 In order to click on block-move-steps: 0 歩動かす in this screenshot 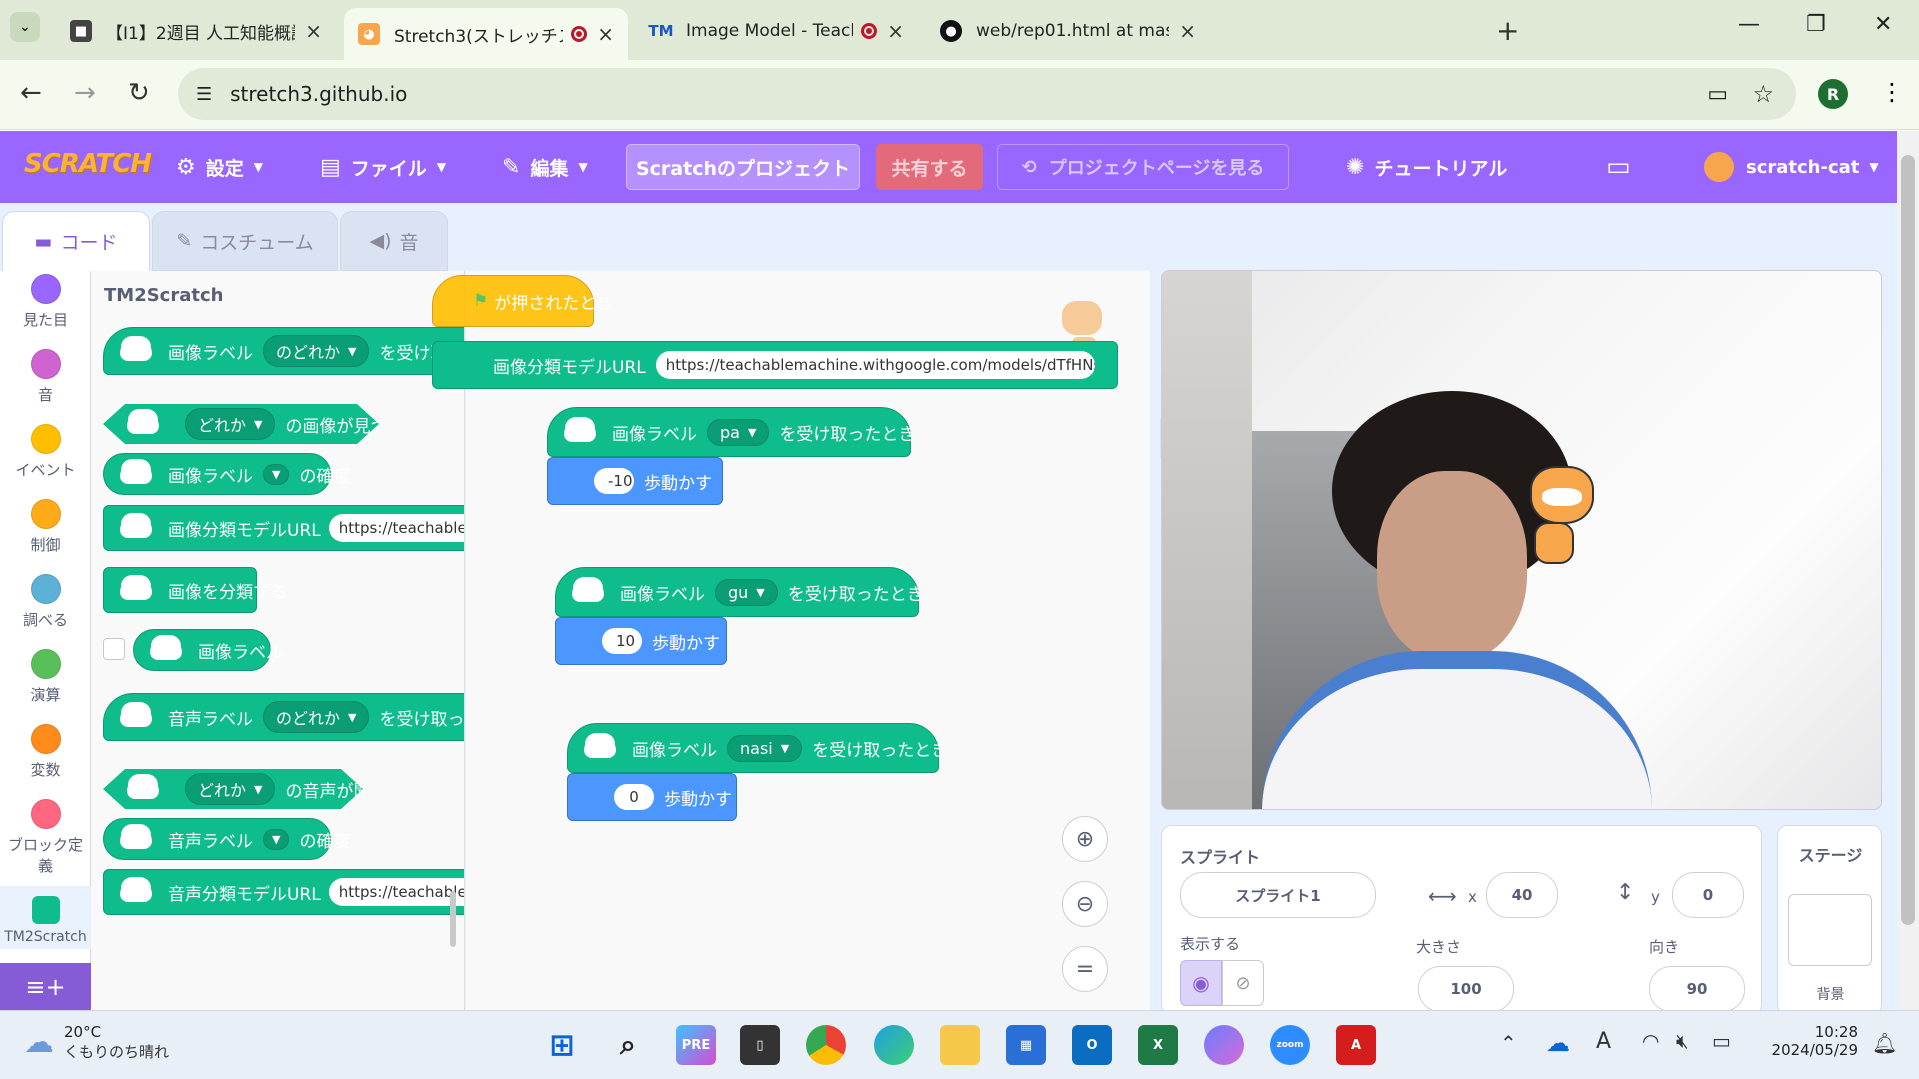, I will do `click(652, 797)`.